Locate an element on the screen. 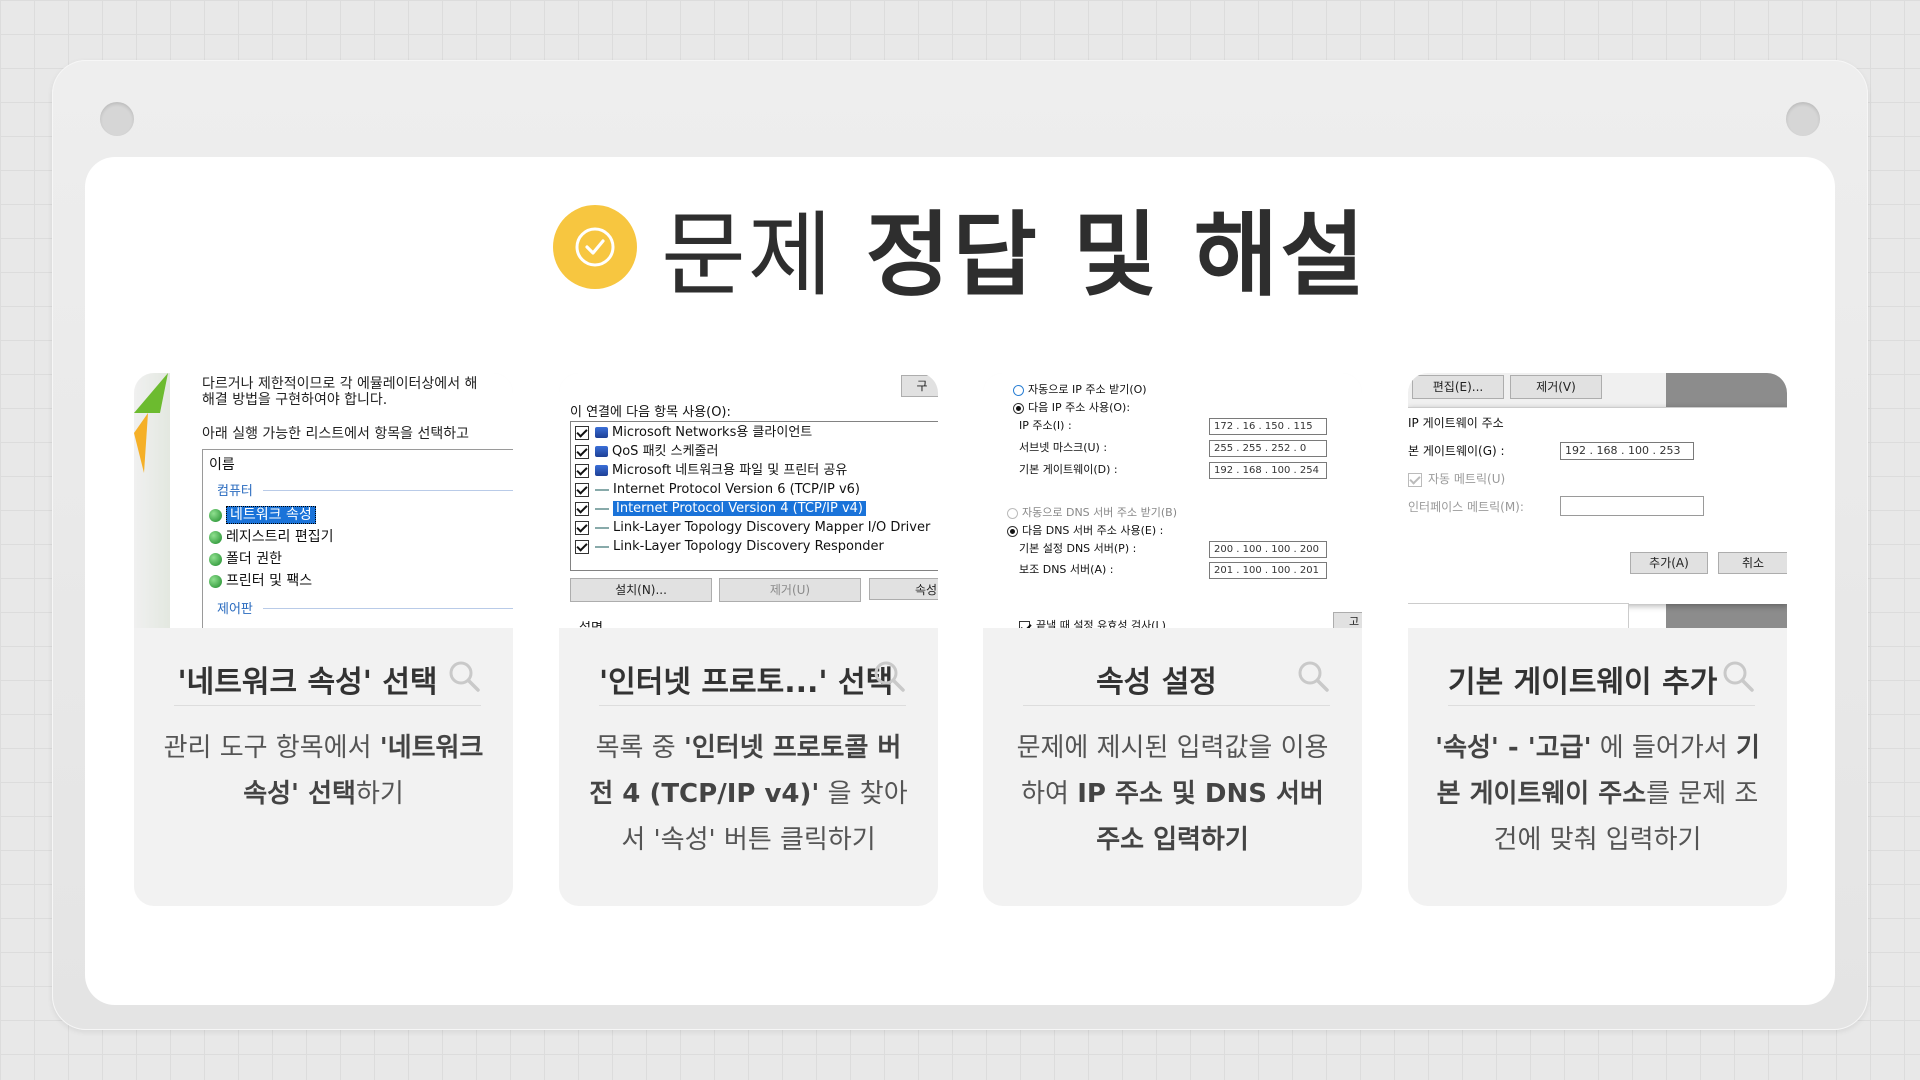 Image resolution: width=1920 pixels, height=1080 pixels. auto-metric-checkbox: 자동 메트릭(U) is located at coordinates (1456, 478).